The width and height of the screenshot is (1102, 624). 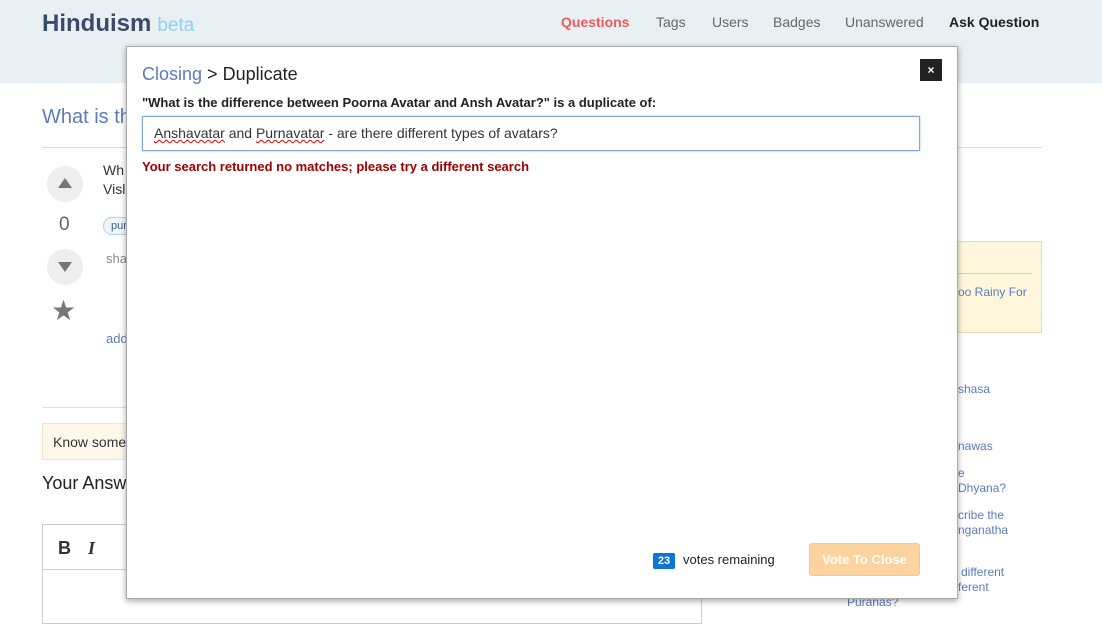 I want to click on nav-questions: Questions, so click(x=595, y=22).